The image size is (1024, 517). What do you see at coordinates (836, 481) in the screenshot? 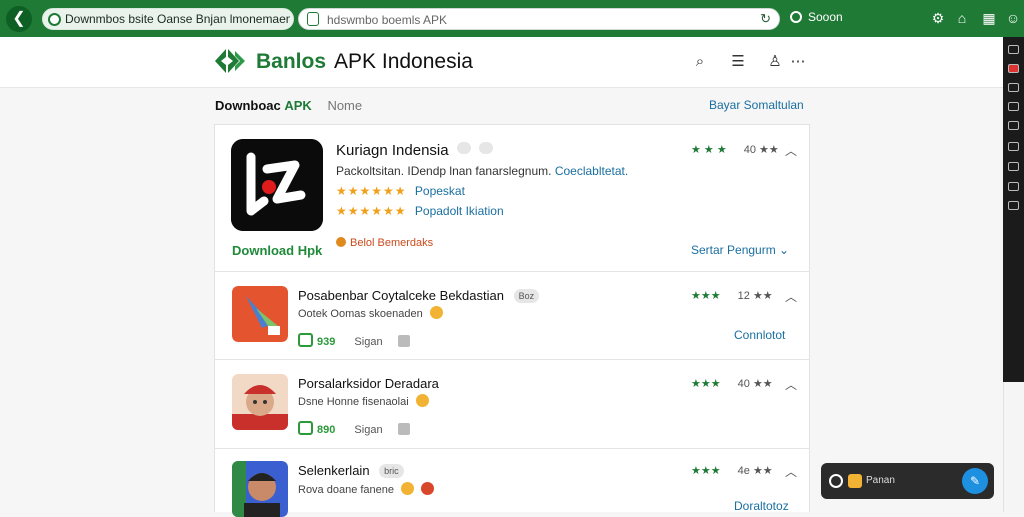
I see `headset-icon` at bounding box center [836, 481].